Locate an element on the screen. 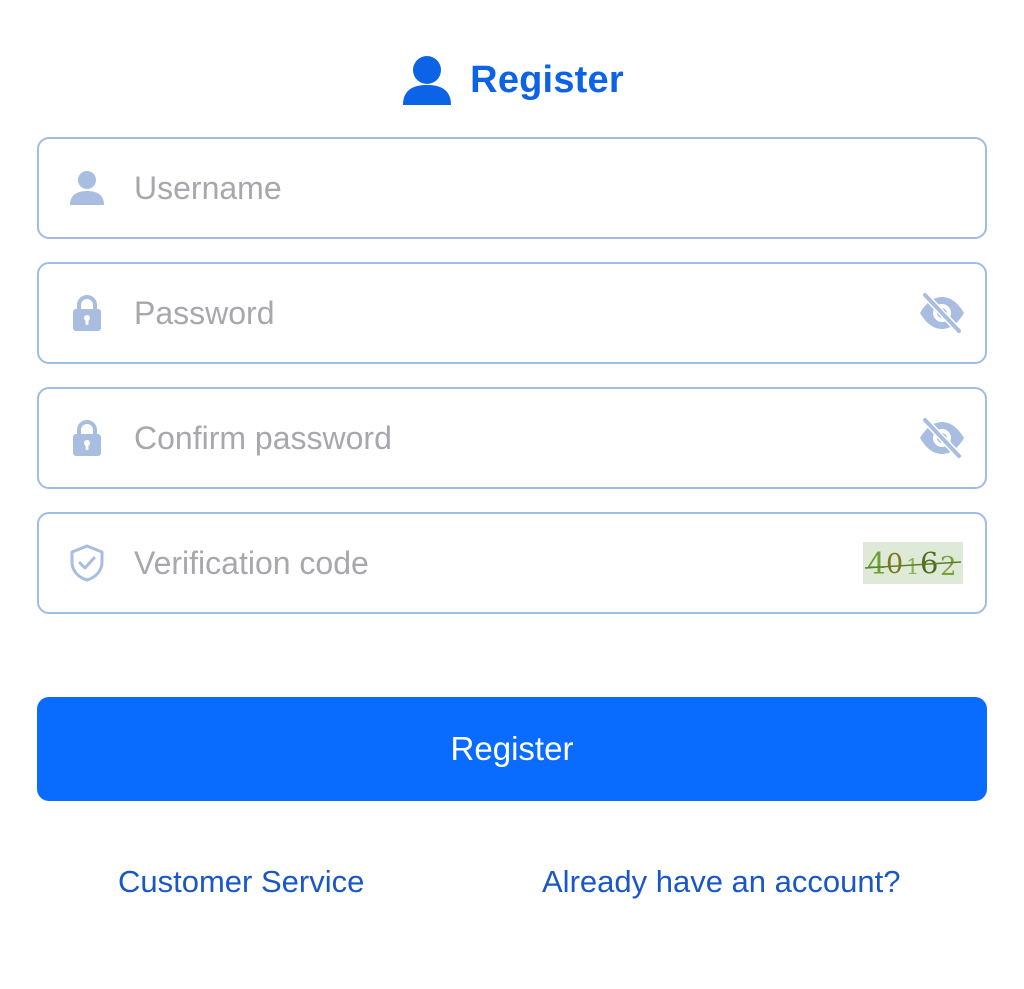  captcha-image: 4 0 1 6 2 is located at coordinates (913, 563).